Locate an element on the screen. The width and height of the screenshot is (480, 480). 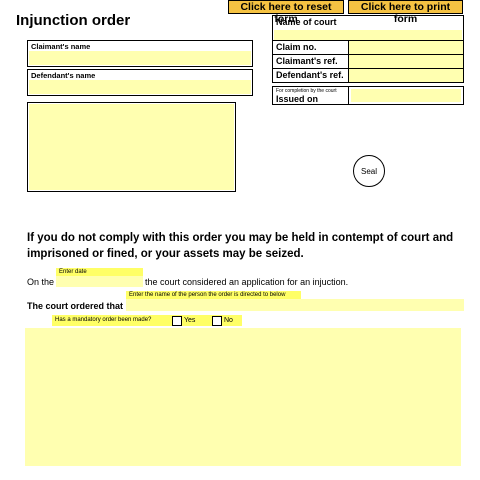
court-ordered-label: The court ordered that is located at coordinates (75, 306).